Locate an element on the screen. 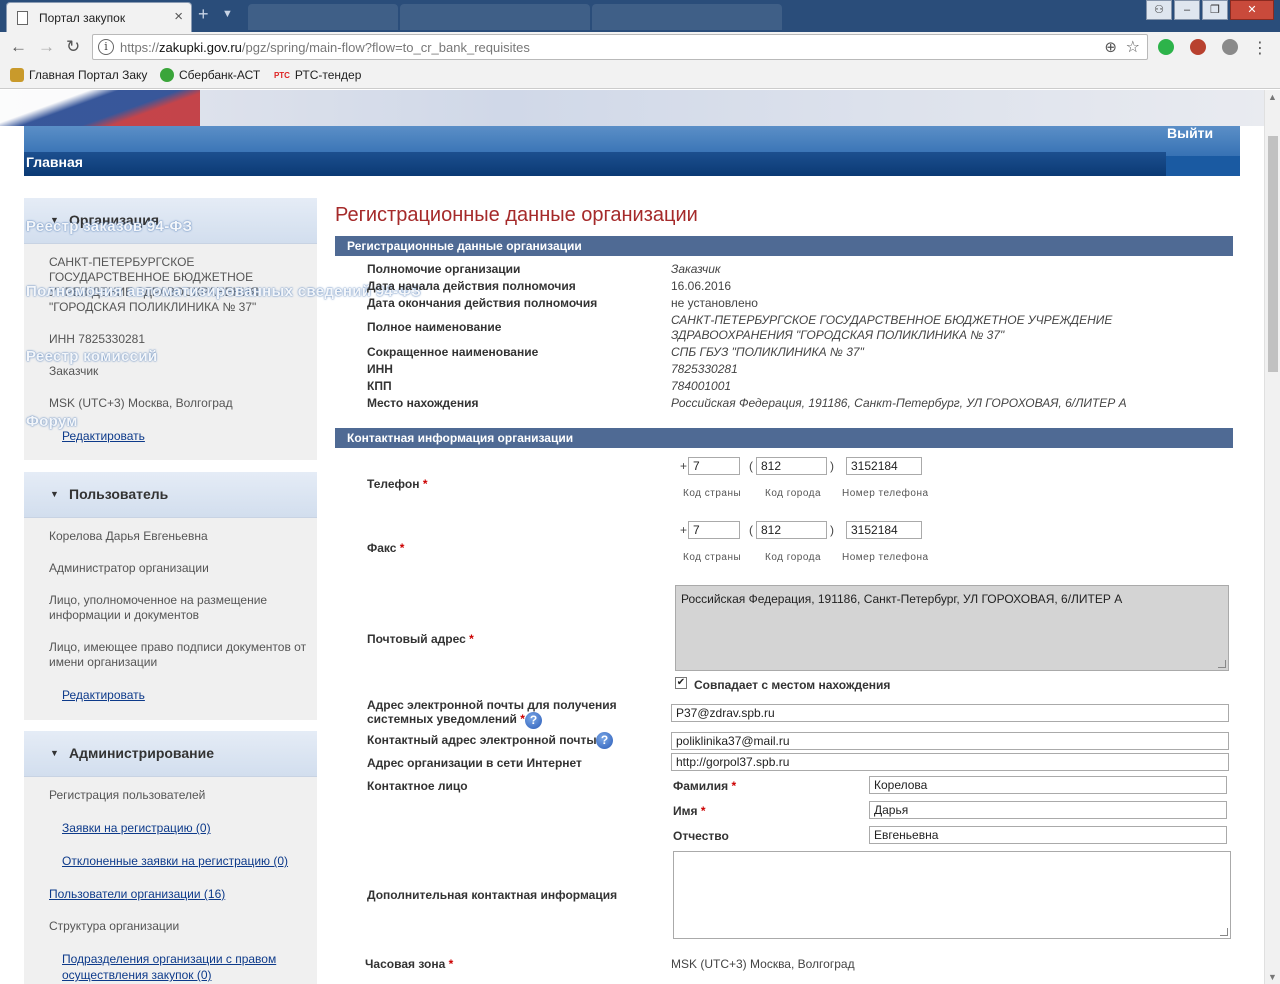  contact-email-label: Контактный адрес электронной почты is located at coordinates (482, 740).